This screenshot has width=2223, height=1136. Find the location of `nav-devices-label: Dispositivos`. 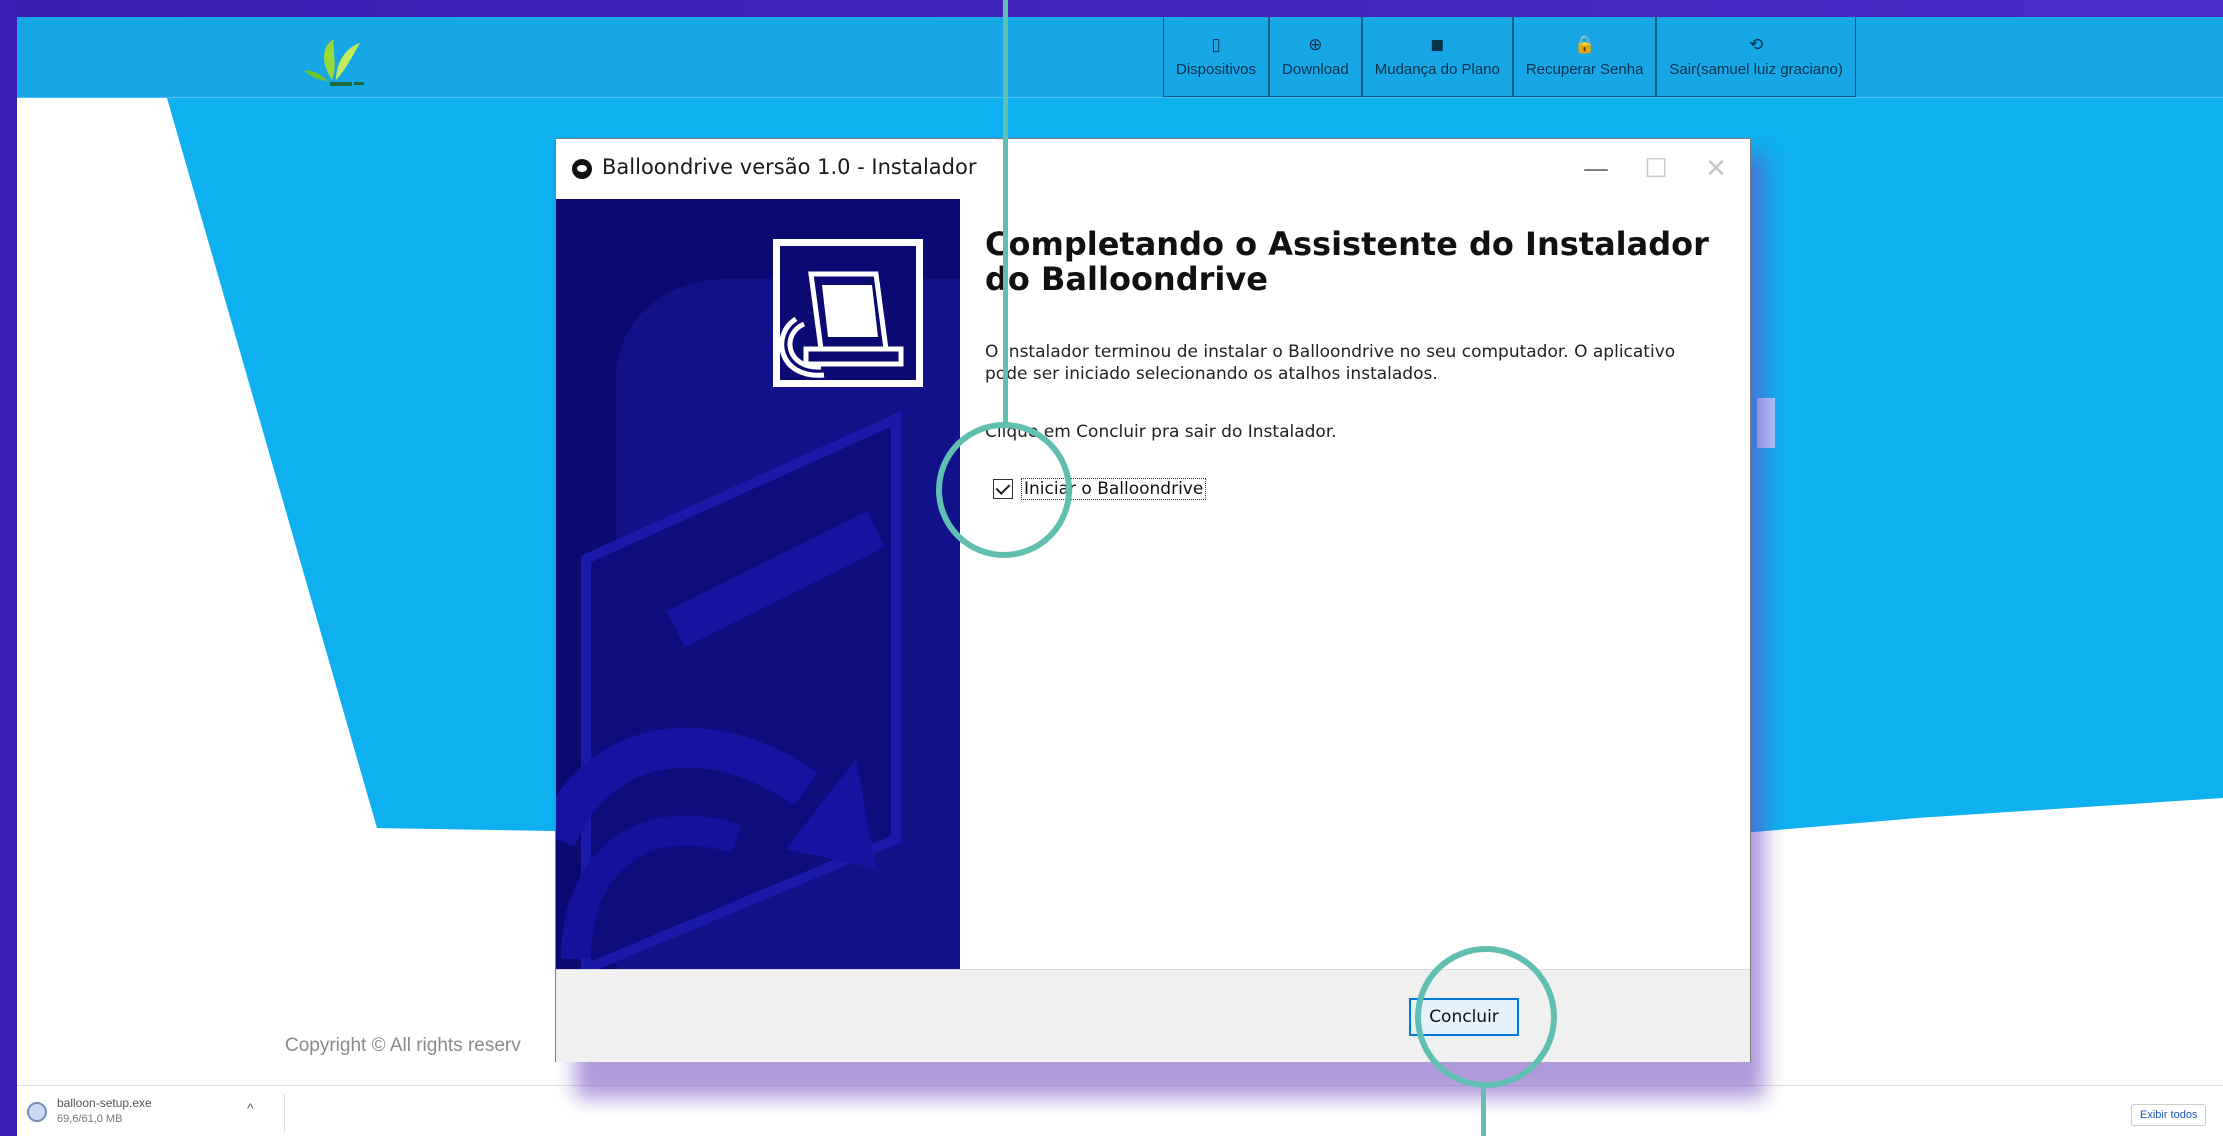

nav-devices-label: Dispositivos is located at coordinates (1216, 69).